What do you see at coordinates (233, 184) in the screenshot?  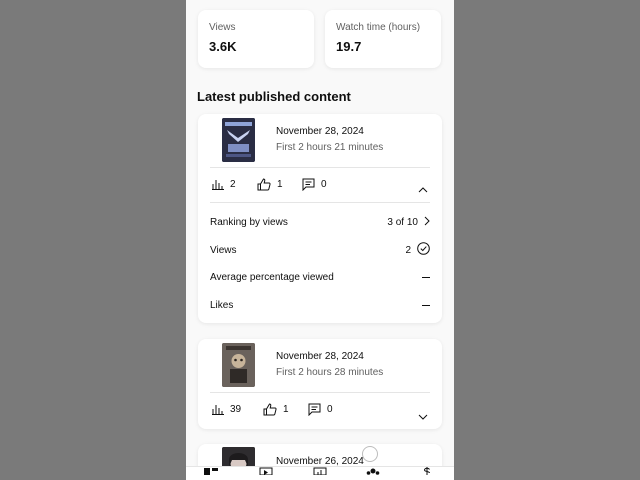 I see `views-count: 2` at bounding box center [233, 184].